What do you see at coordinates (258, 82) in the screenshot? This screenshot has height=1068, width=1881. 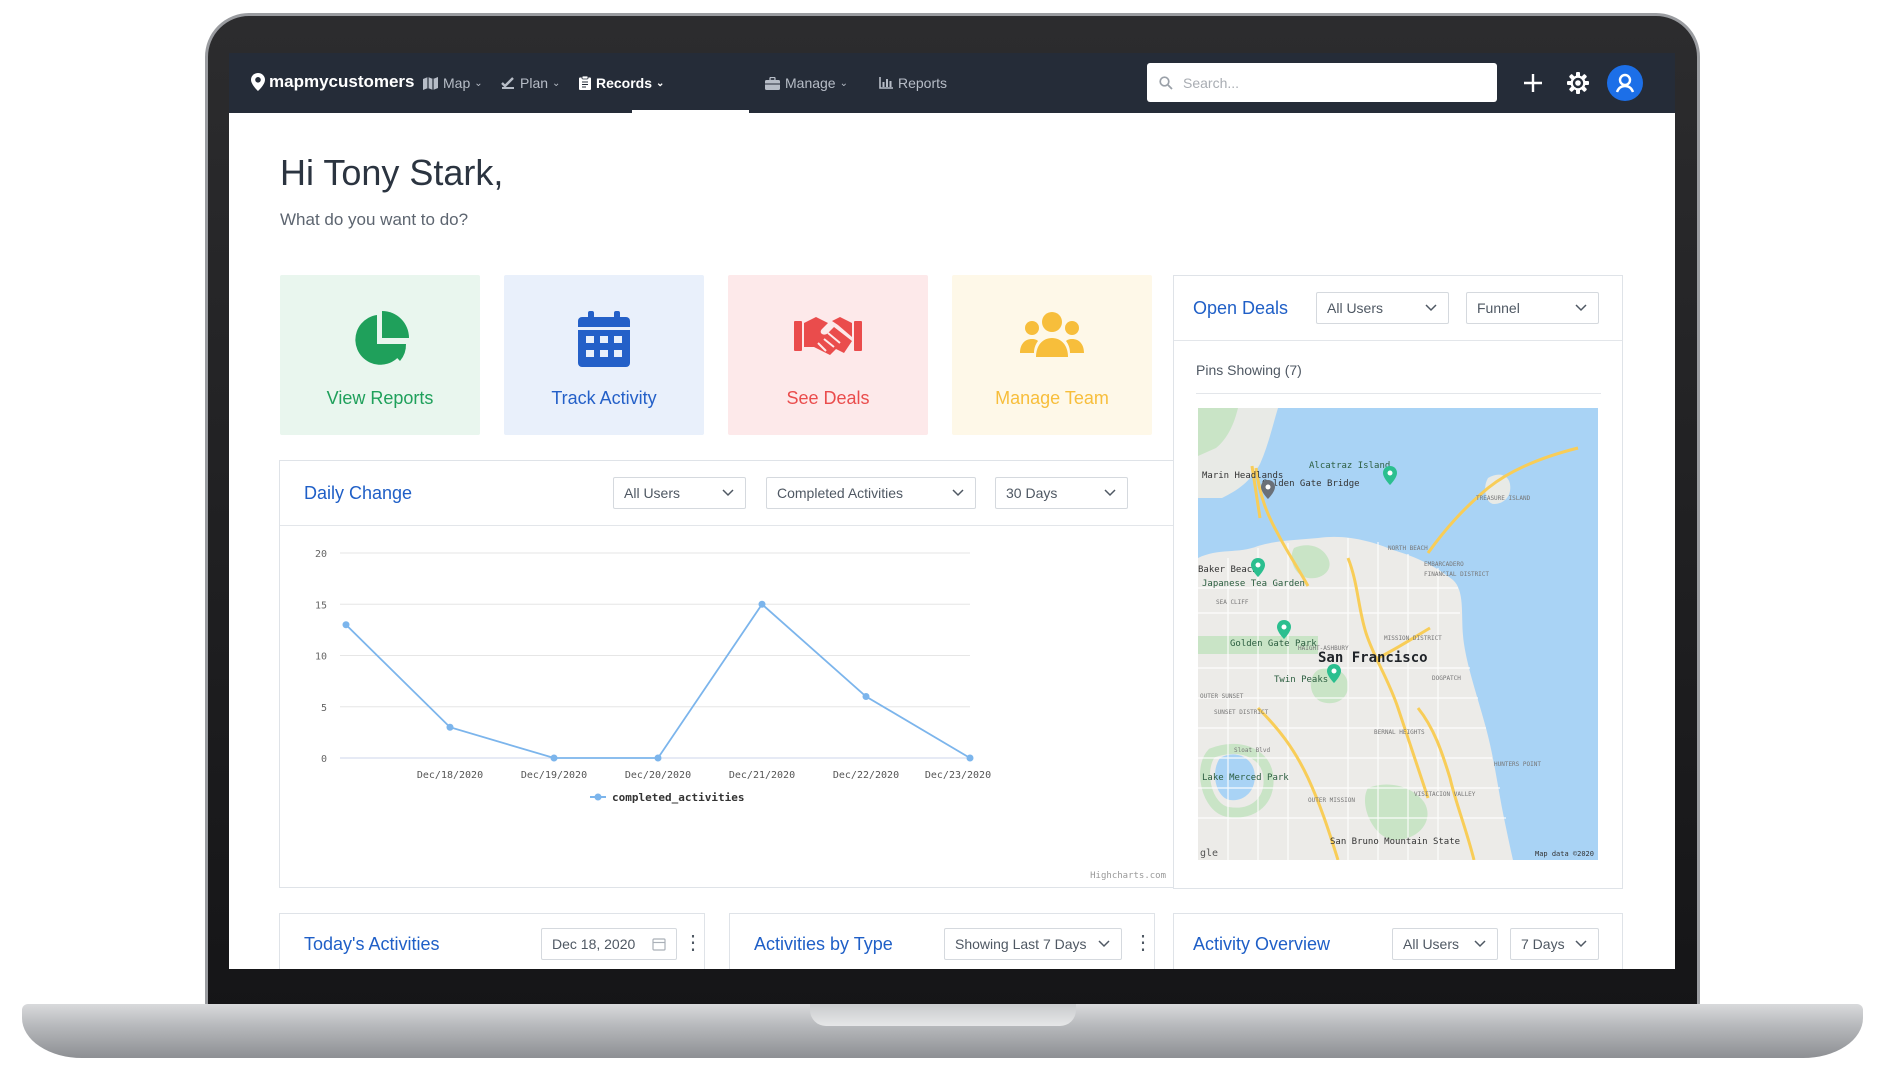 I see `map-pin-icon` at bounding box center [258, 82].